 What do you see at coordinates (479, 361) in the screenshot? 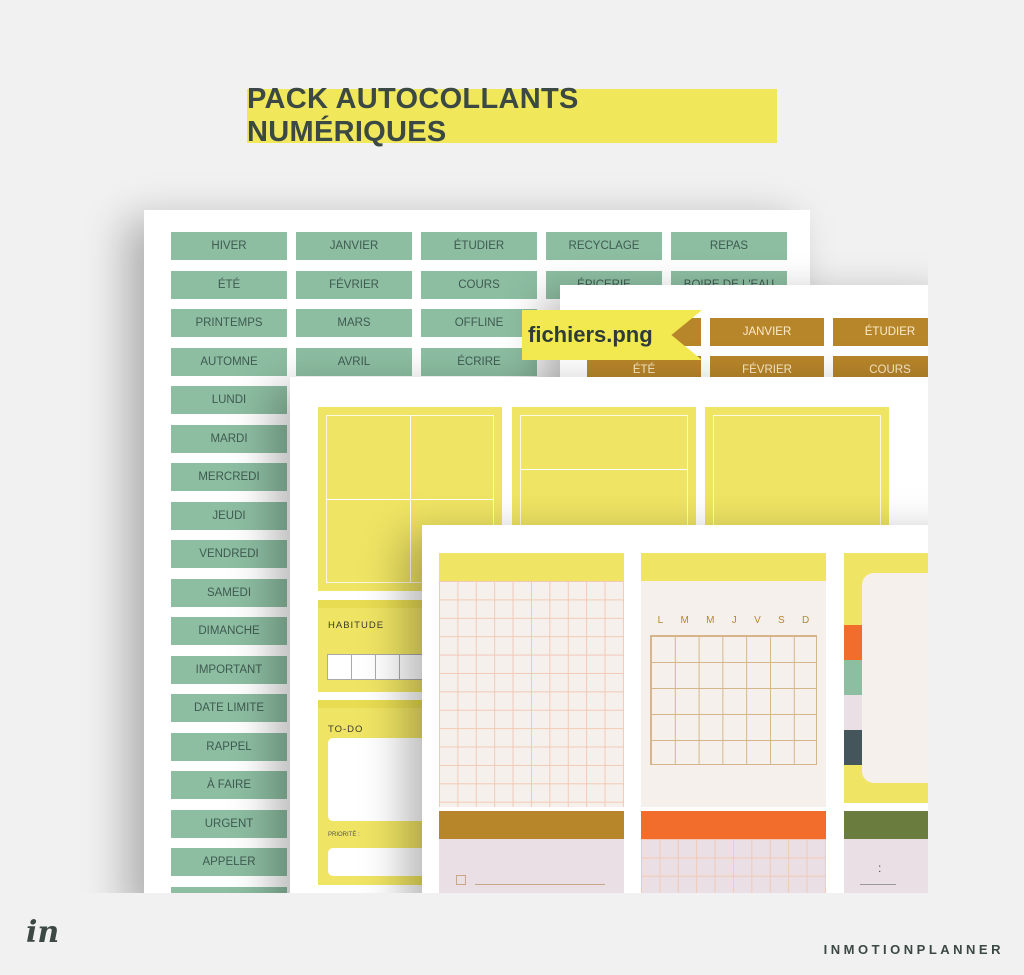
I see `sticker: ÉCRIRE` at bounding box center [479, 361].